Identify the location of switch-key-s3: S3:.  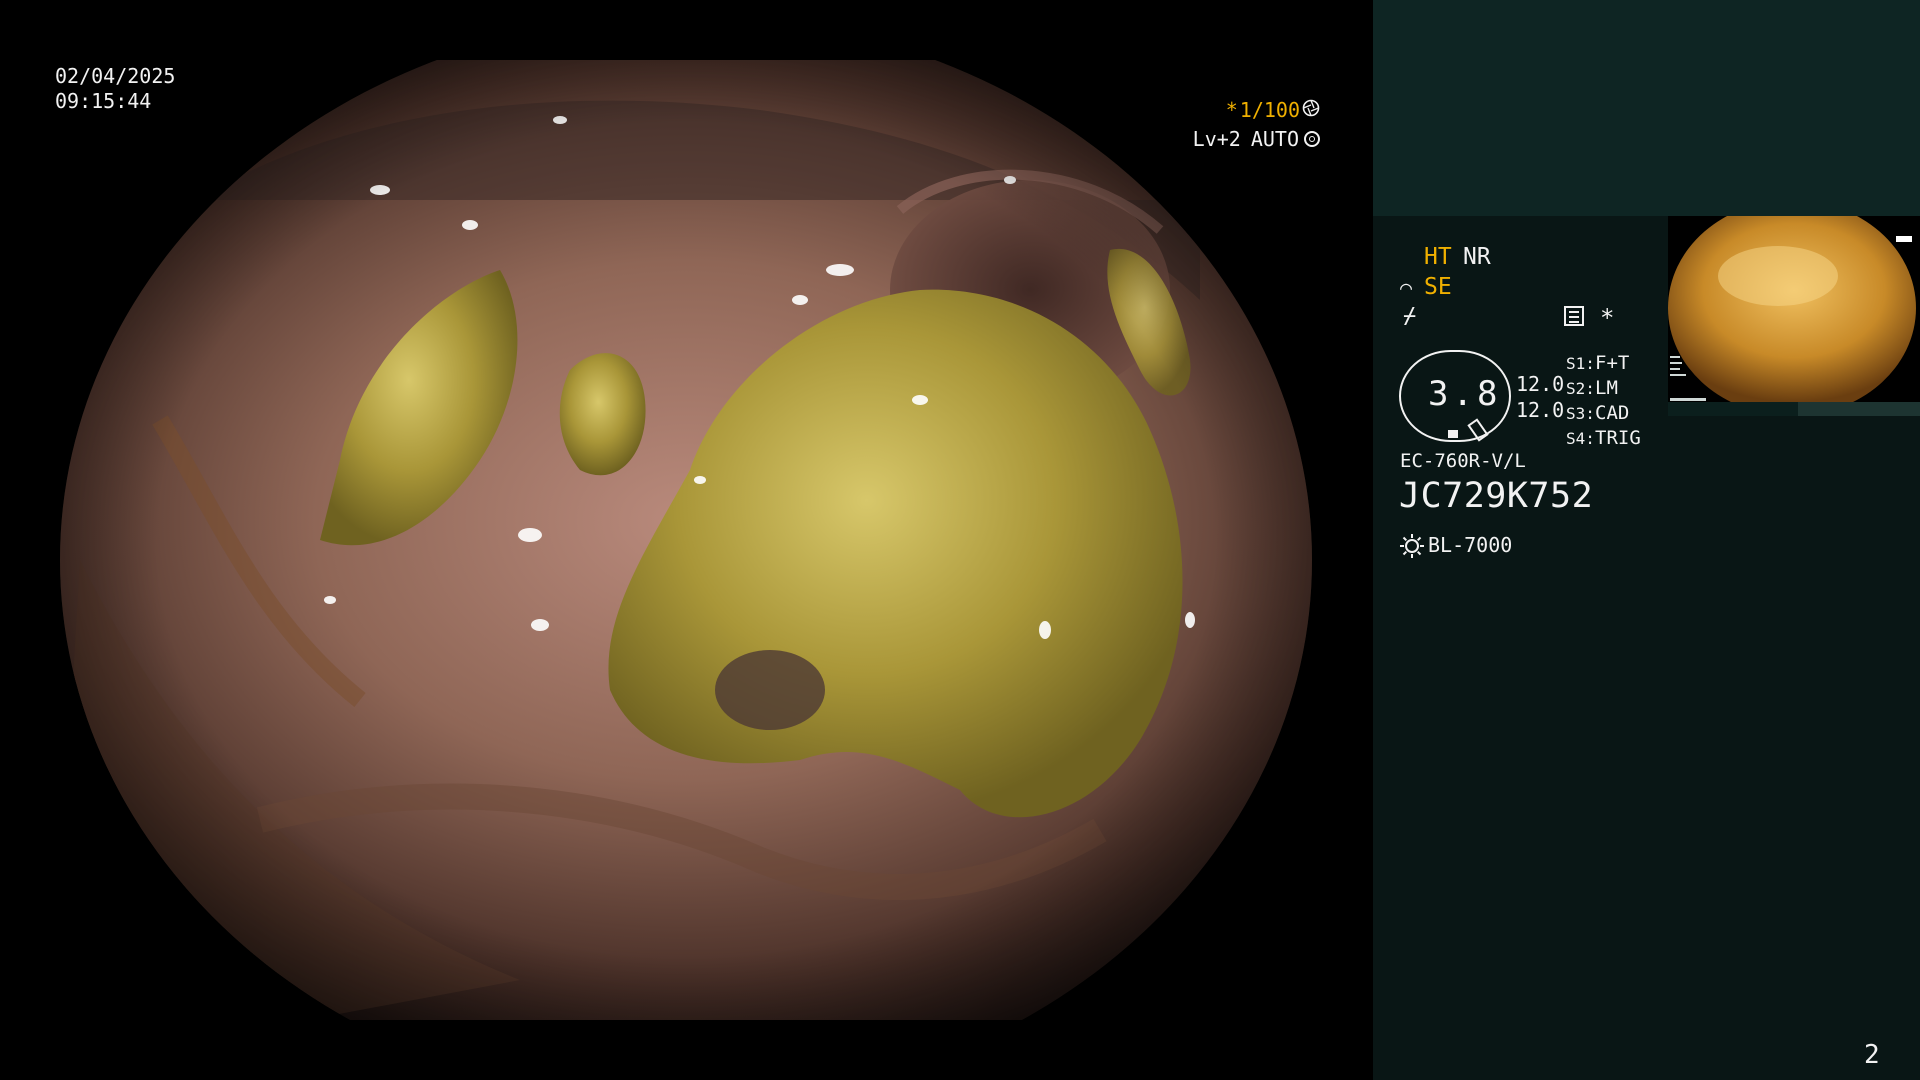
(1580, 413).